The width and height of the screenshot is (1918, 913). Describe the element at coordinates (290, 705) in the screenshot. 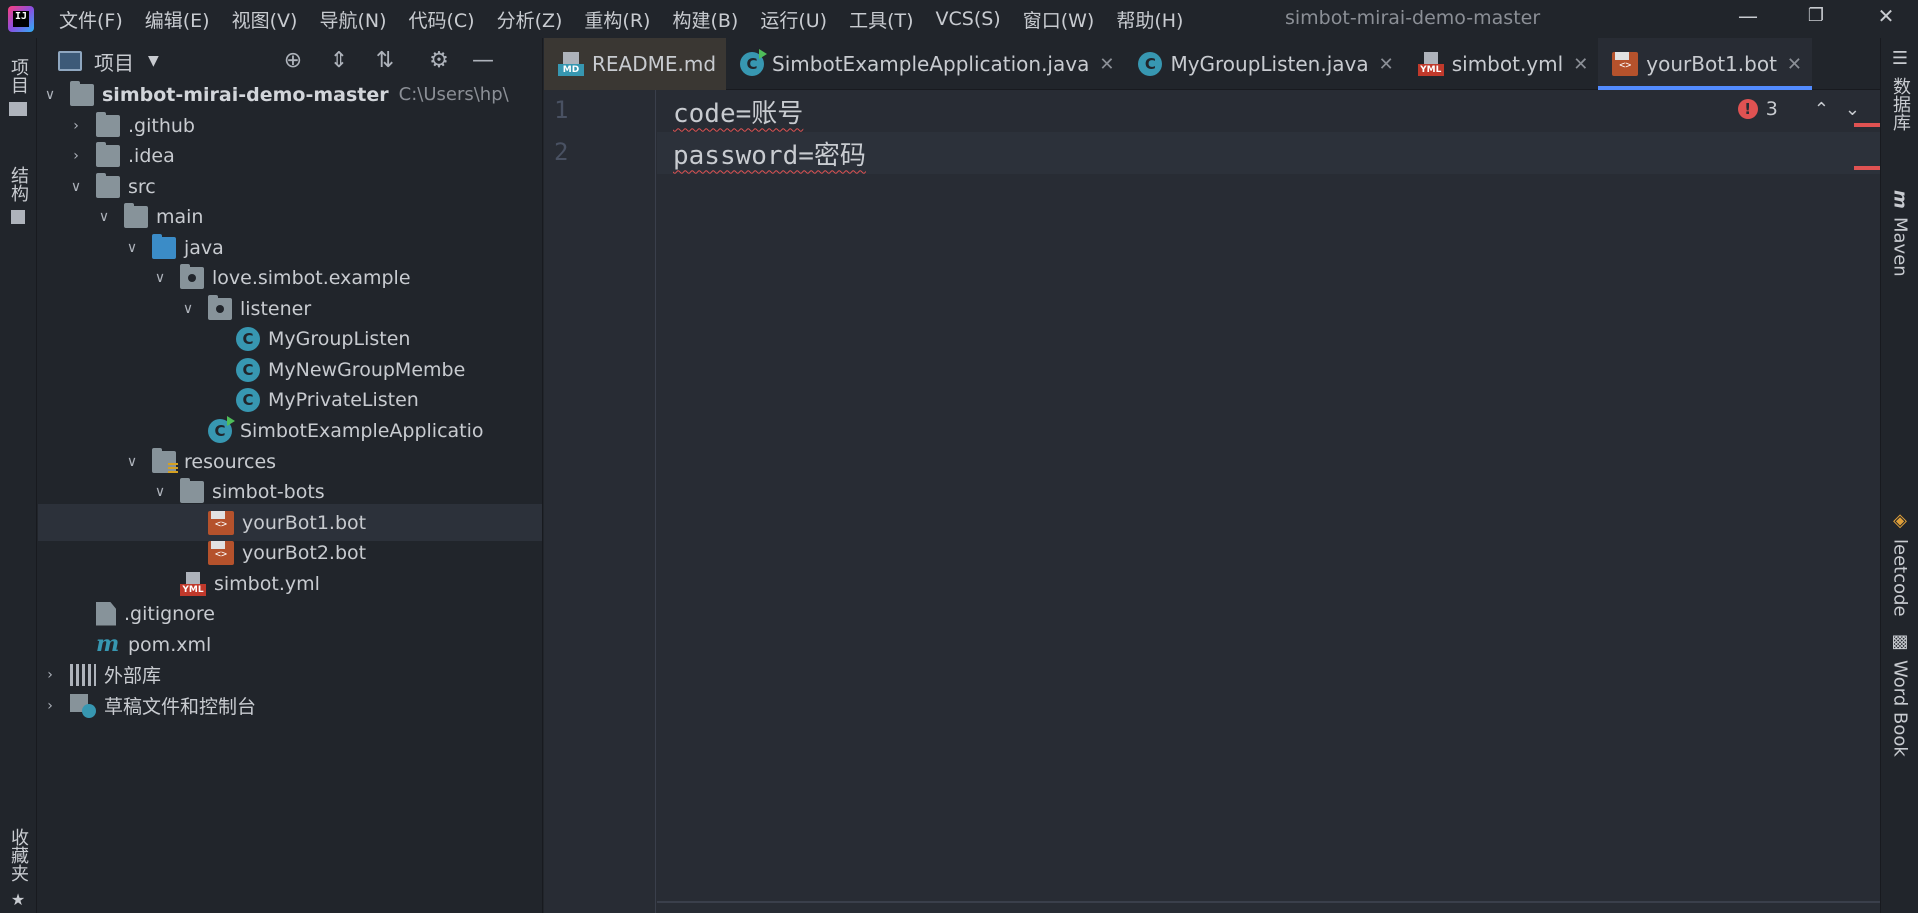

I see `tree-item: › 草稿文件和控制台` at that location.